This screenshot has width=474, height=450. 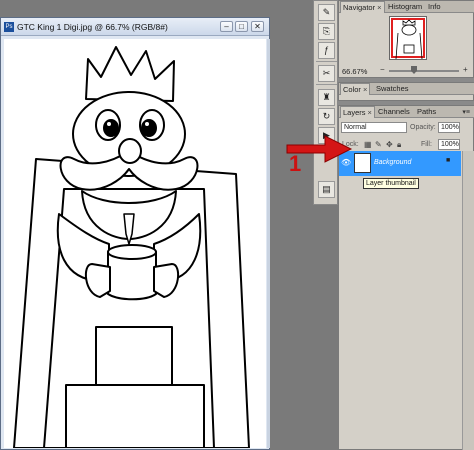 I want to click on zoom-level: 66.67%, so click(x=354, y=71).